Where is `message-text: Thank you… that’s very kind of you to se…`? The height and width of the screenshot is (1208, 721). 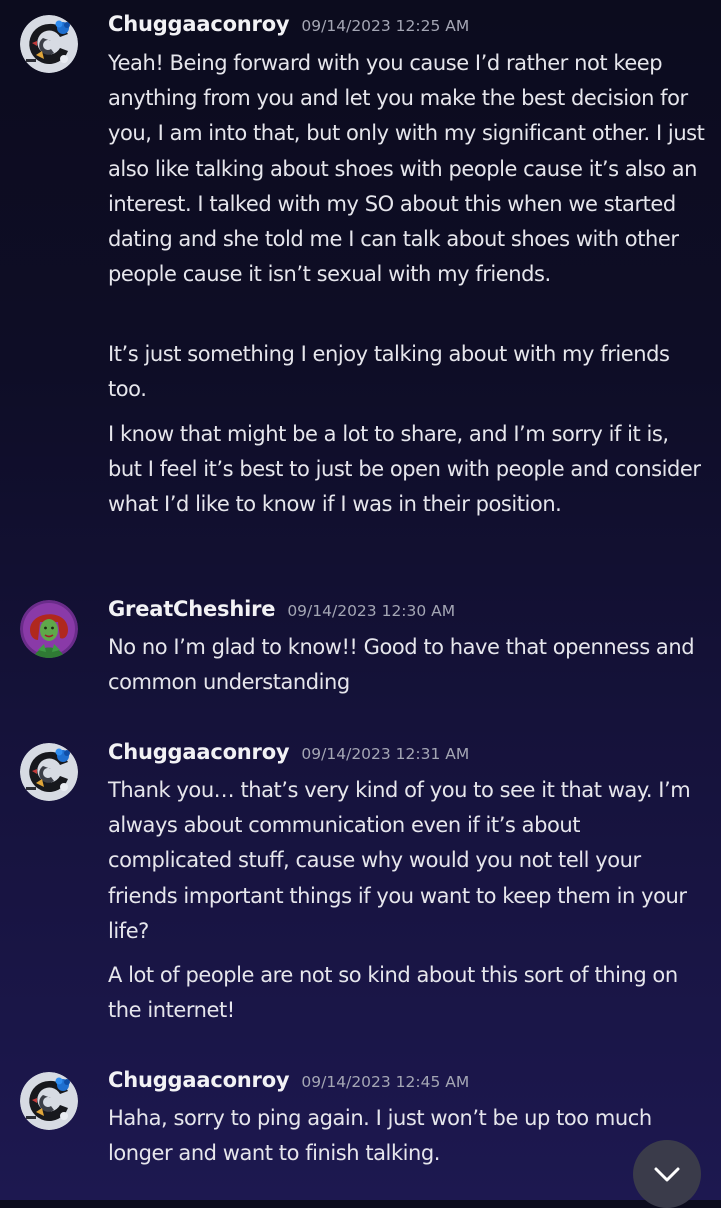
message-text: Thank you… that’s very kind of you to se… is located at coordinates (408, 861).